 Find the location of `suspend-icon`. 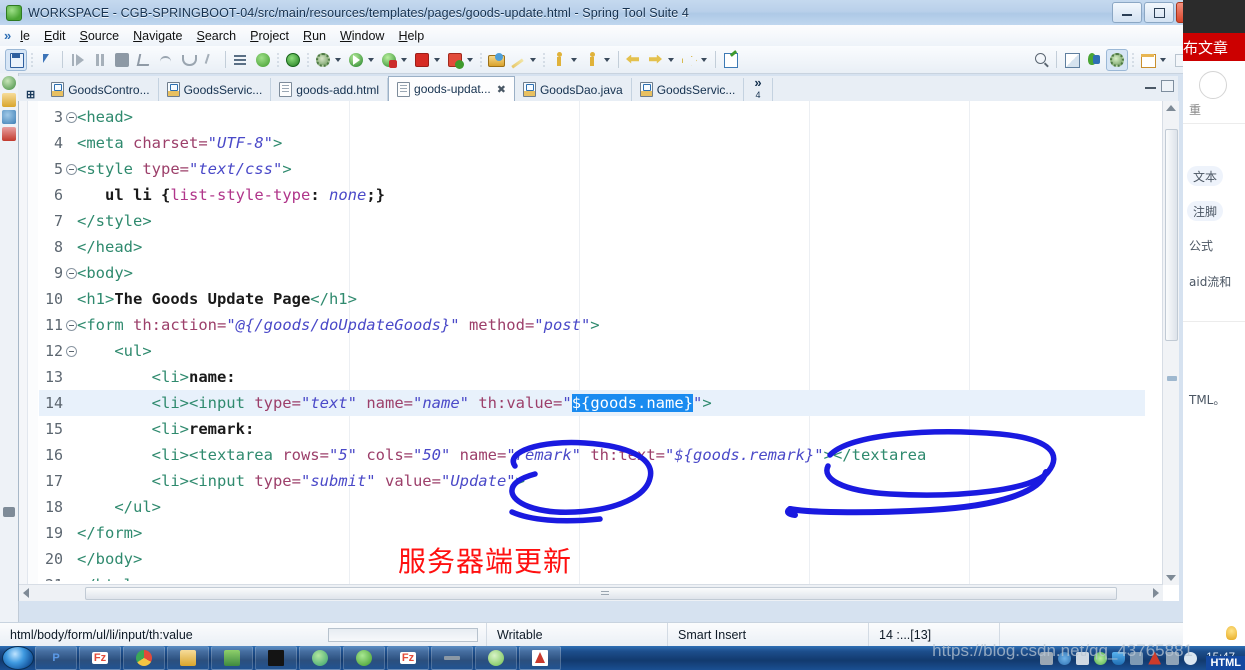

suspend-icon is located at coordinates (100, 60).